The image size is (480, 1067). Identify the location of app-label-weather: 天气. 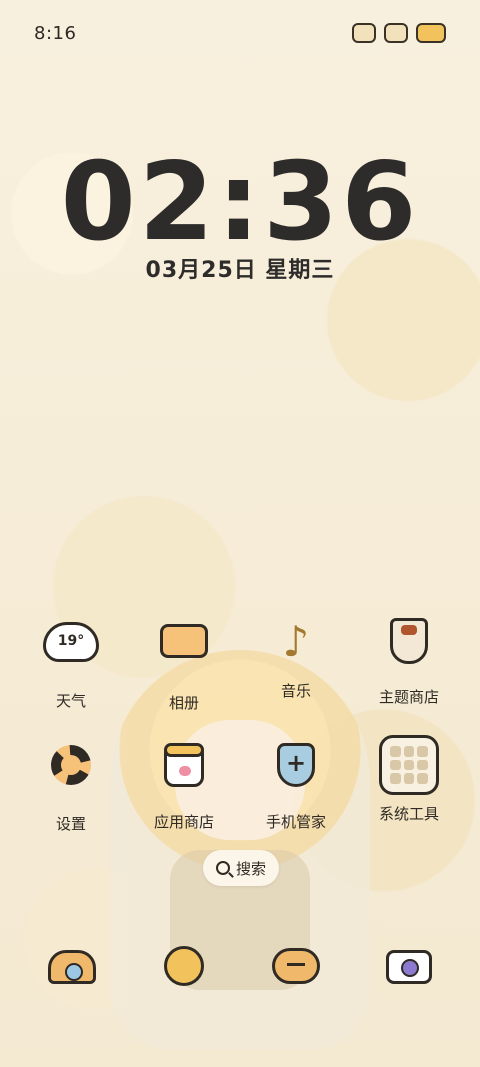
(70, 701).